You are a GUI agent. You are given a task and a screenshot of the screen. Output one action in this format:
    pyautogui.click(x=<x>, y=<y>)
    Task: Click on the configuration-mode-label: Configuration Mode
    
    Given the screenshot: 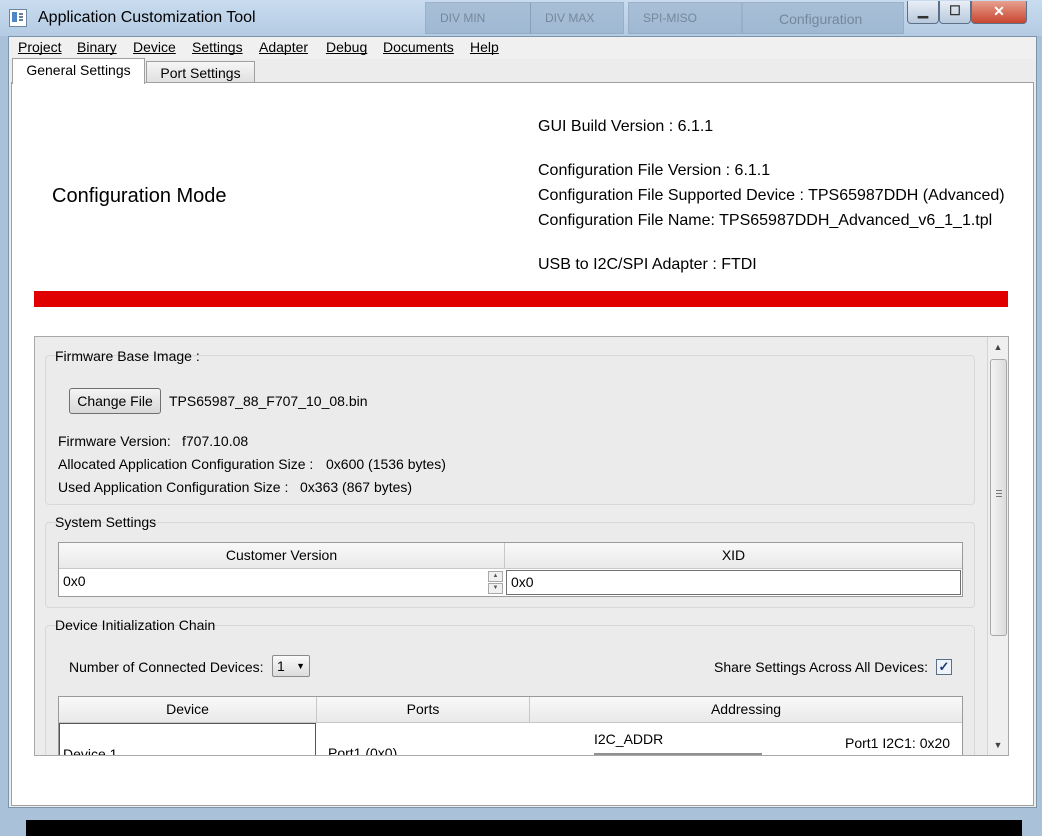 What is the action you would take?
    pyautogui.click(x=139, y=196)
    